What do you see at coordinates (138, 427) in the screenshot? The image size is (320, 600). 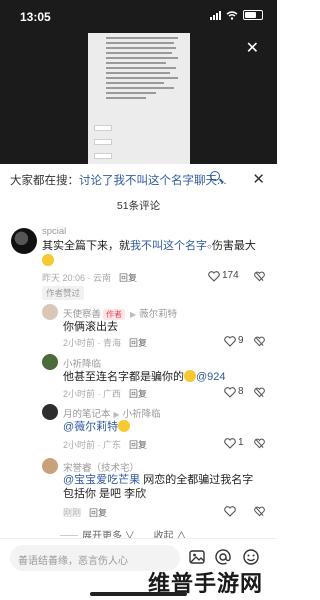 I see `comment-item: 月的笔记本 ▶ 小祈降临 @薇尔莉特 2小时前 · 广东 回复 1` at bounding box center [138, 427].